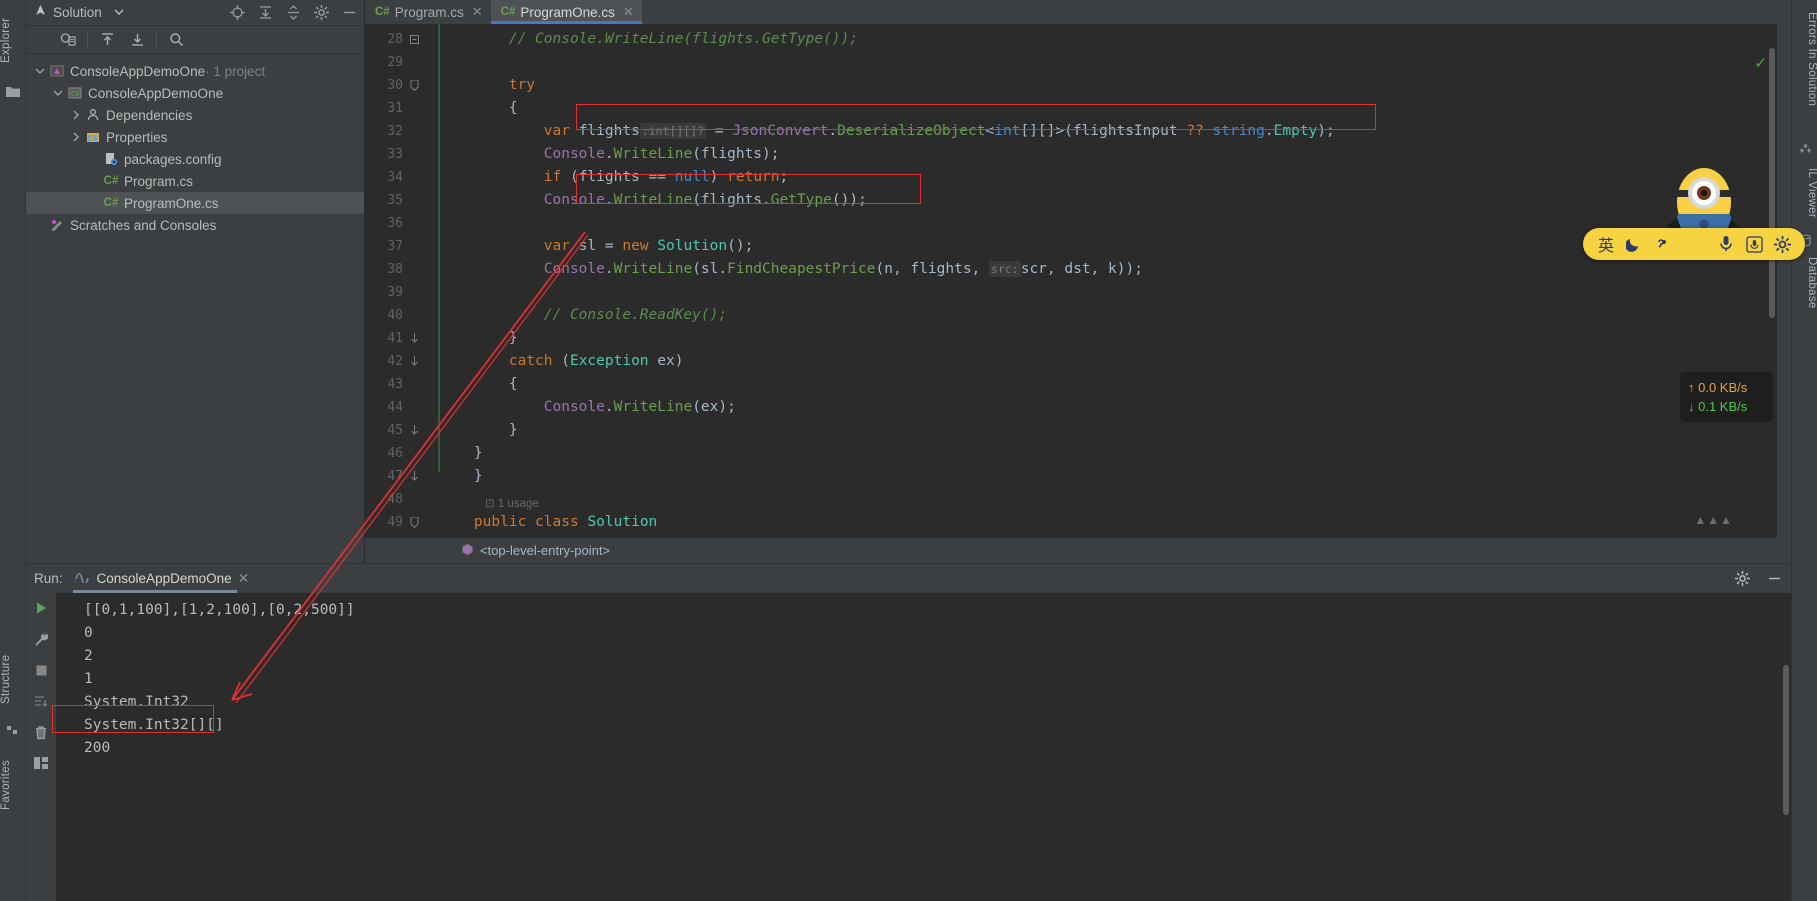 The width and height of the screenshot is (1817, 901). I want to click on left-tool-rail: Explorer Structure Favorites, so click(13, 450).